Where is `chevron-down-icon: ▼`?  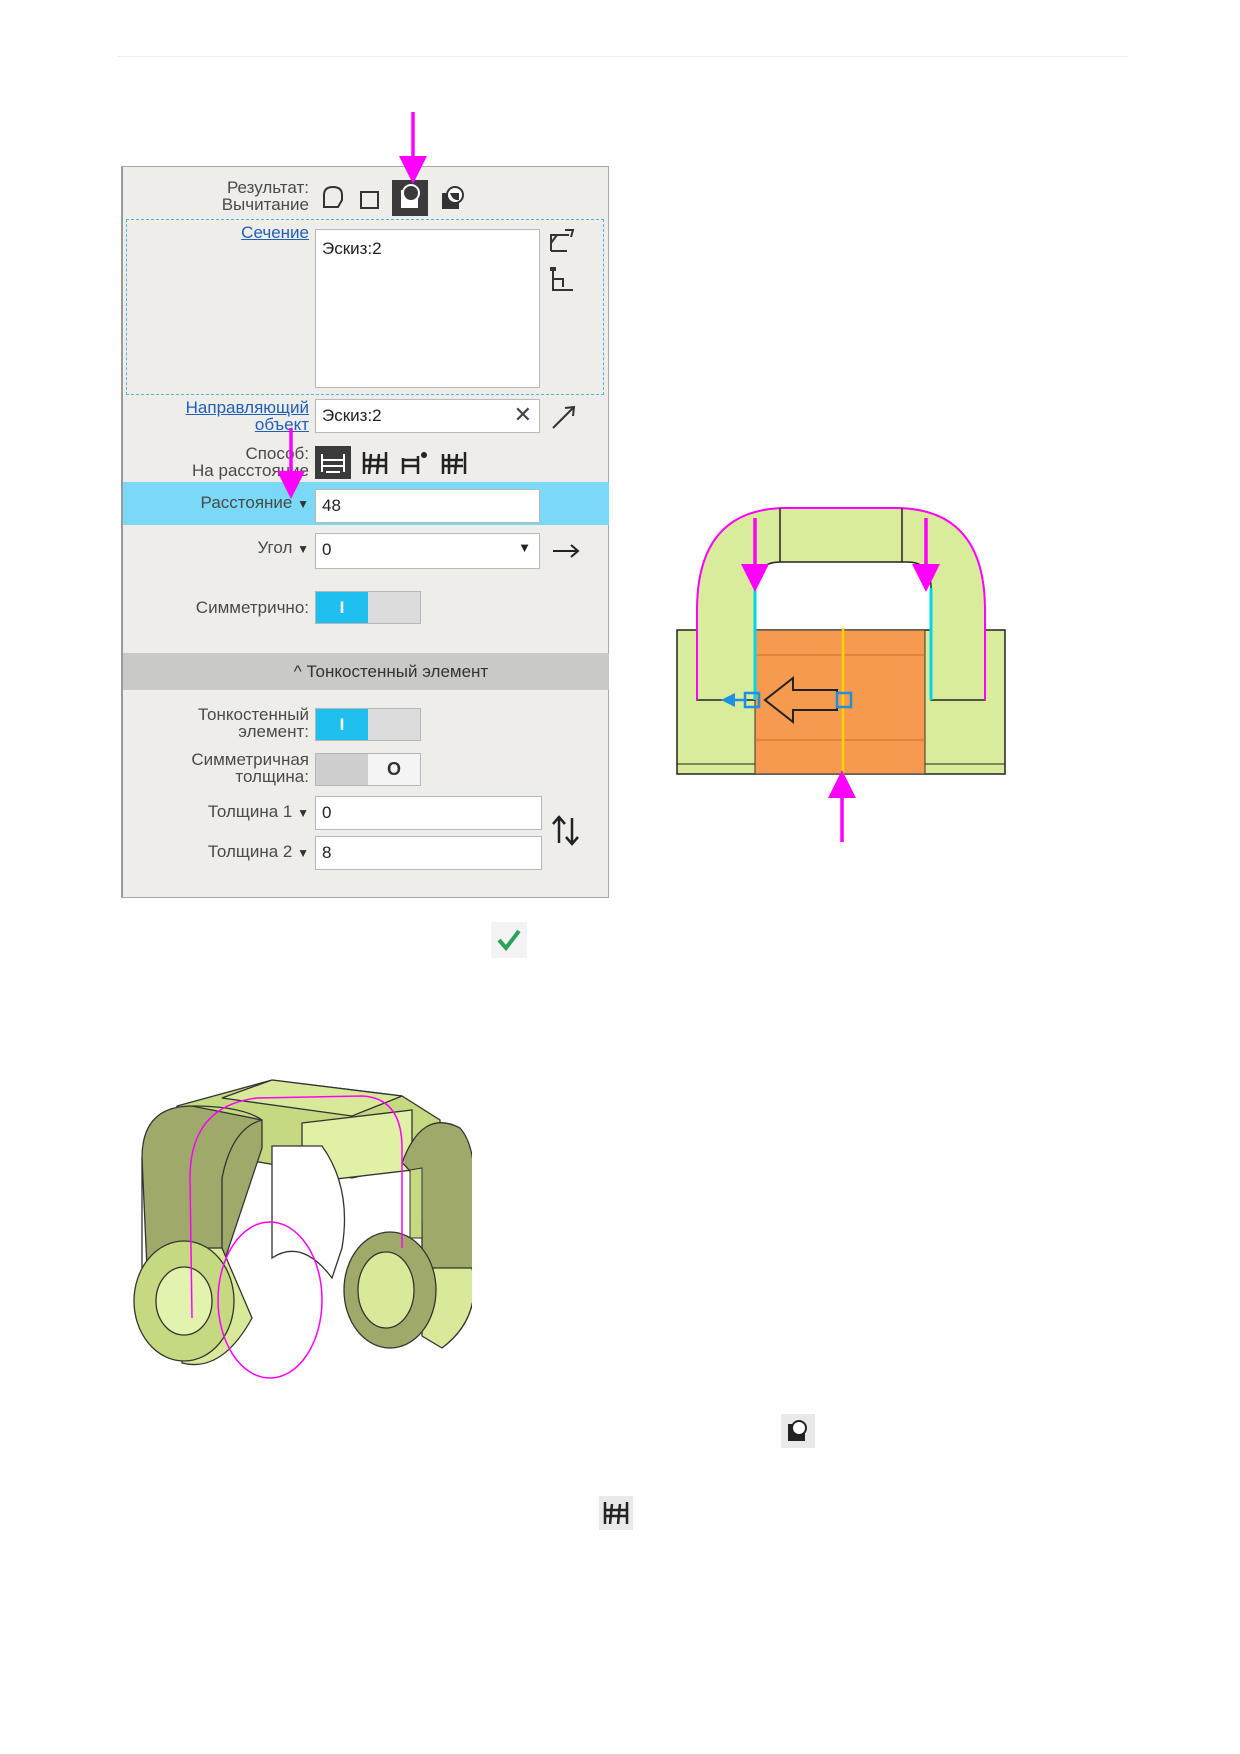 chevron-down-icon: ▼ is located at coordinates (524, 547).